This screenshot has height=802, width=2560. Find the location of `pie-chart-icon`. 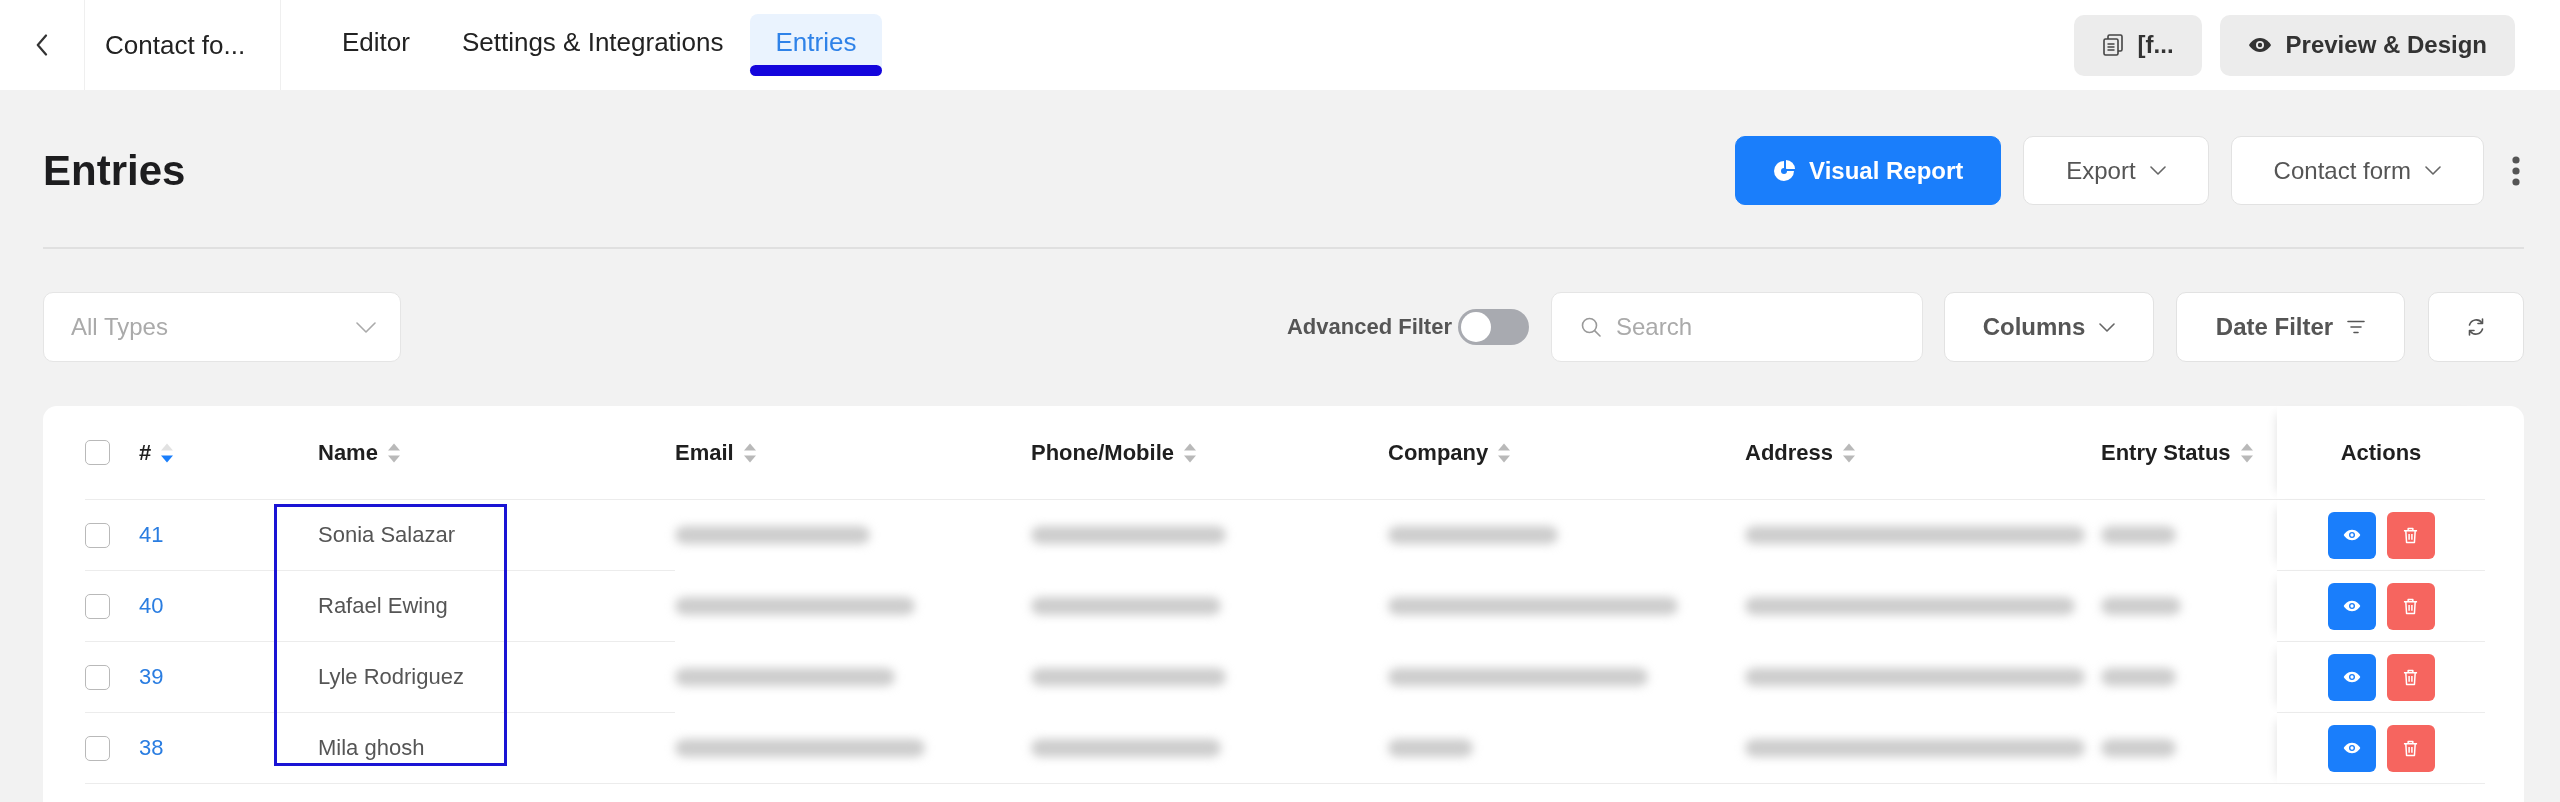

pie-chart-icon is located at coordinates (1784, 170).